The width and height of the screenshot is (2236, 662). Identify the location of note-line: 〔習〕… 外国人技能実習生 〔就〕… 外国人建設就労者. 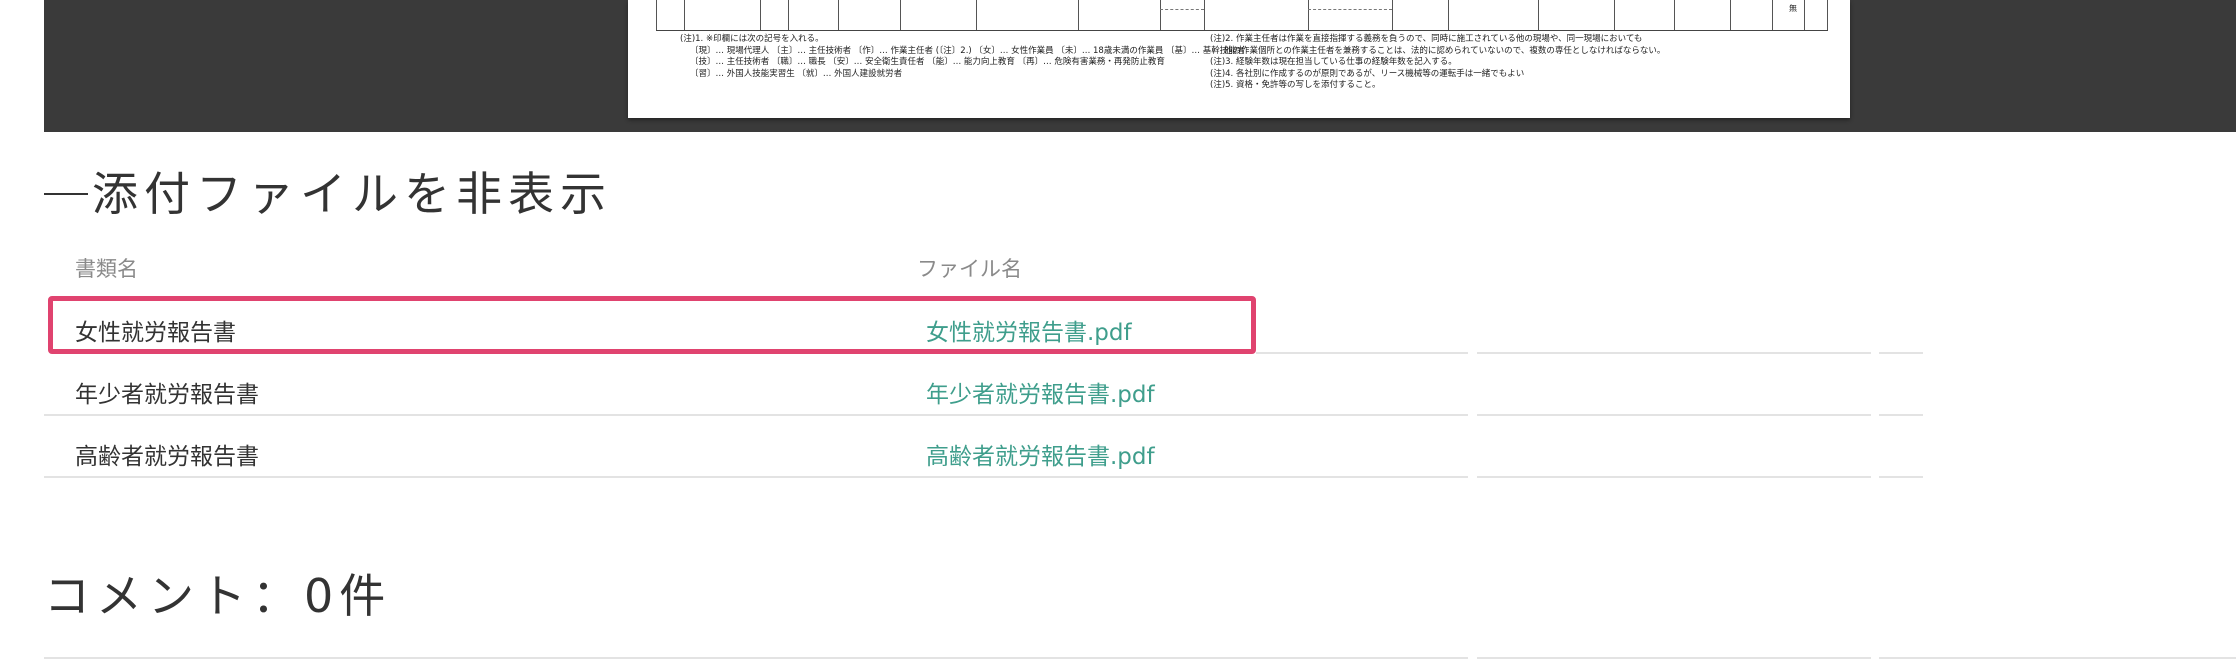
(796, 73).